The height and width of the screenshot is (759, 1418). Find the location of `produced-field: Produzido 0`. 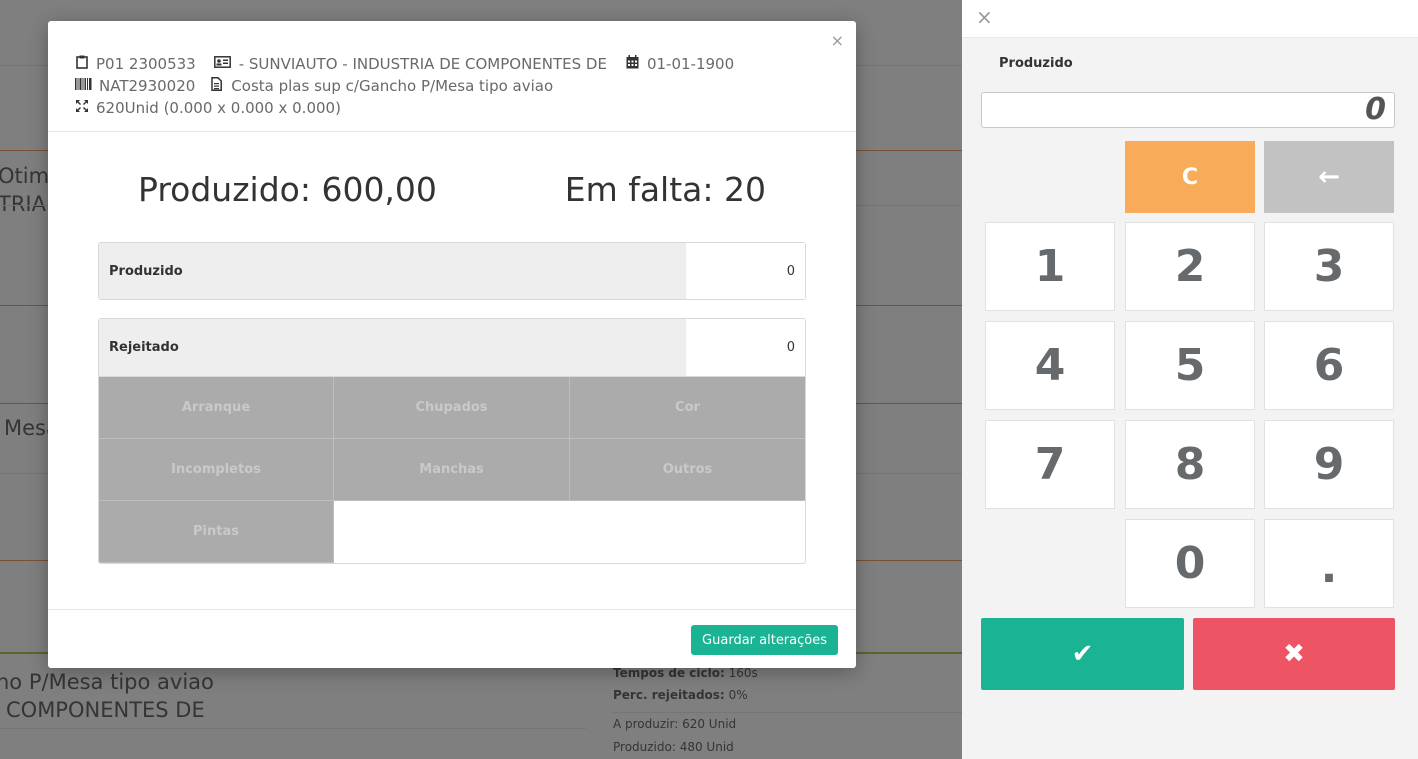

produced-field: Produzido 0 is located at coordinates (452, 271).